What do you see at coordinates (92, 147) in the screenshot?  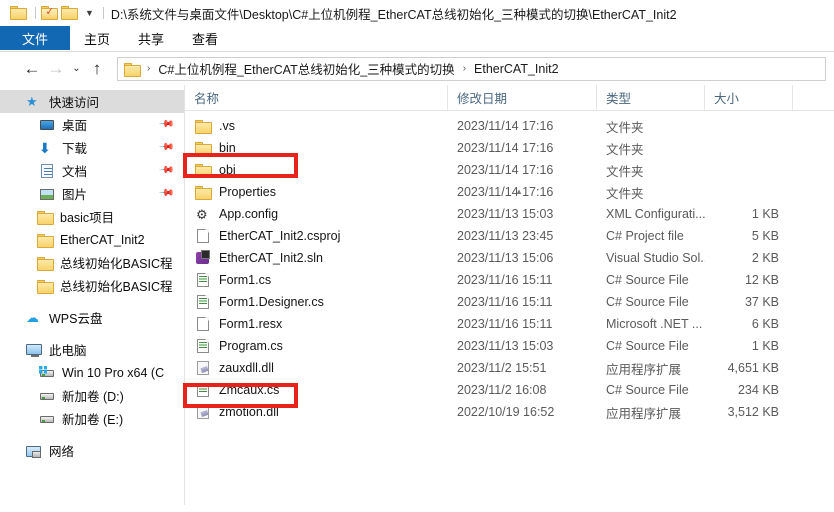 I see `sidebar-item-downloads: ⬇ 下载 📌` at bounding box center [92, 147].